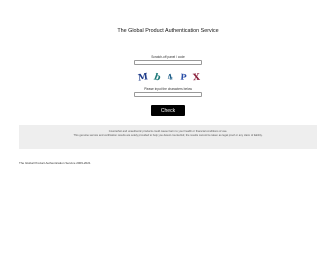 This screenshot has height=280, width=336. Describe the element at coordinates (143, 77) in the screenshot. I see `captcha-char: M` at that location.